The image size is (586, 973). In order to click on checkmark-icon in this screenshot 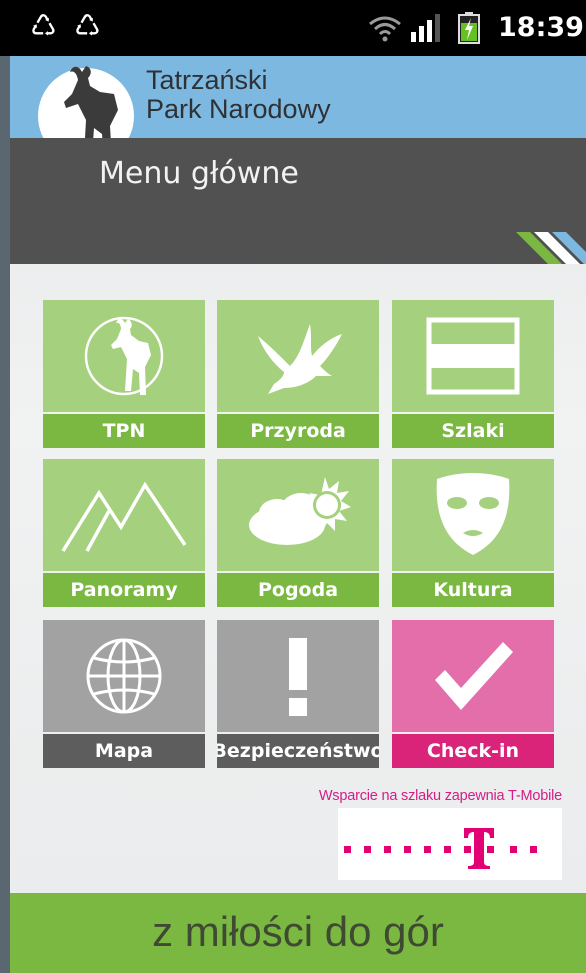, I will do `click(474, 676)`.